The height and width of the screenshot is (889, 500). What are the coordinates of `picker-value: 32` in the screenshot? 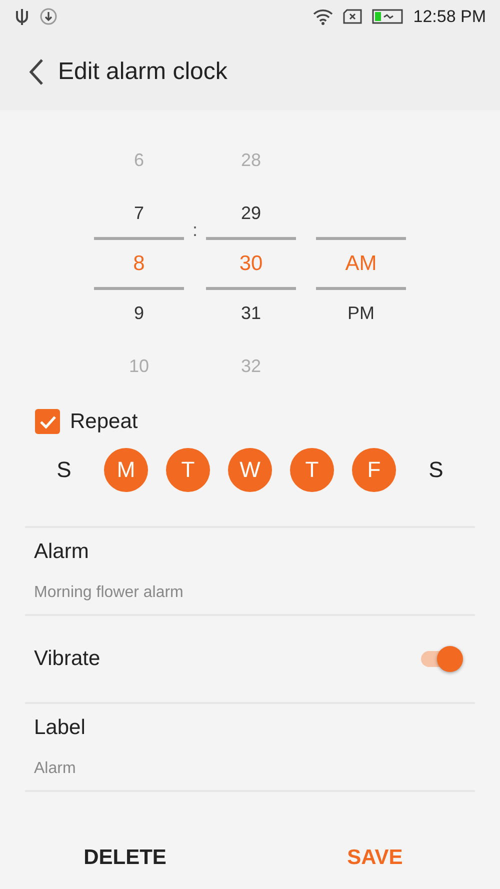 It's located at (251, 366).